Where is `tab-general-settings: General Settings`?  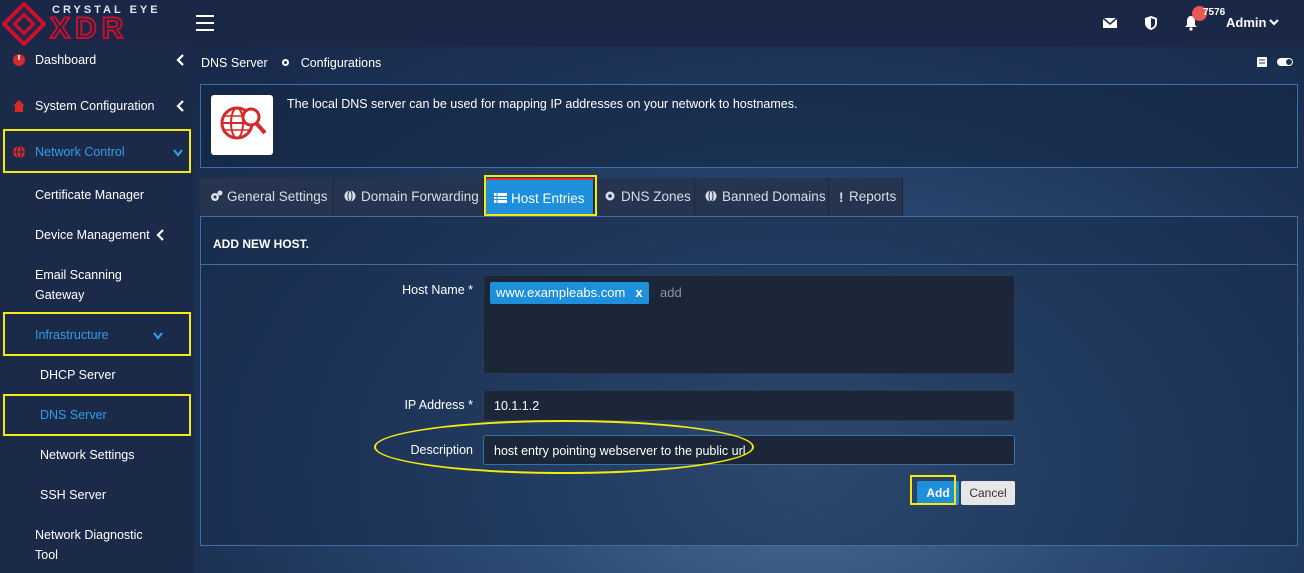
tab-general-settings: General Settings is located at coordinates (267, 197).